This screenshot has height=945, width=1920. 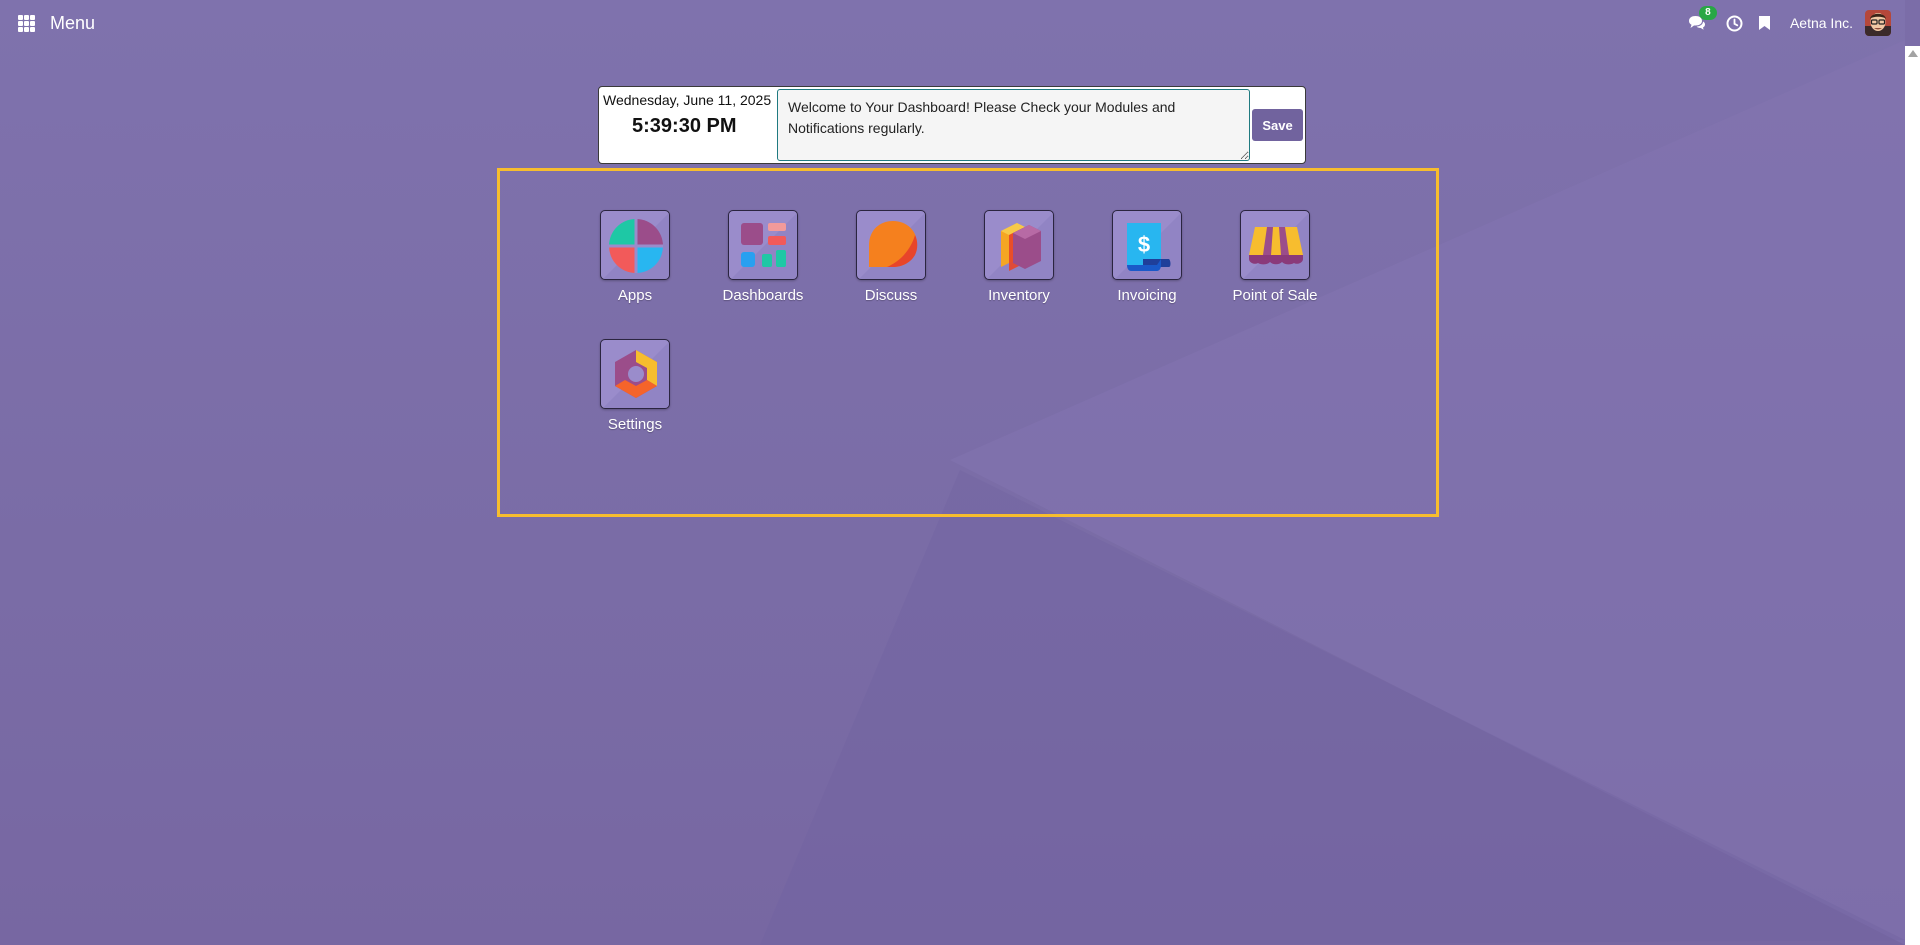 What do you see at coordinates (687, 100) in the screenshot?
I see `current-date: Wednesday, June 11, 2025` at bounding box center [687, 100].